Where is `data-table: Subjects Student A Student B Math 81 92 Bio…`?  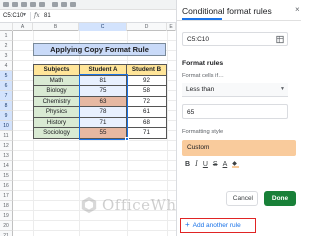
data-table: Subjects Student A Student B Math 81 92 Bio… is located at coordinates (100, 101).